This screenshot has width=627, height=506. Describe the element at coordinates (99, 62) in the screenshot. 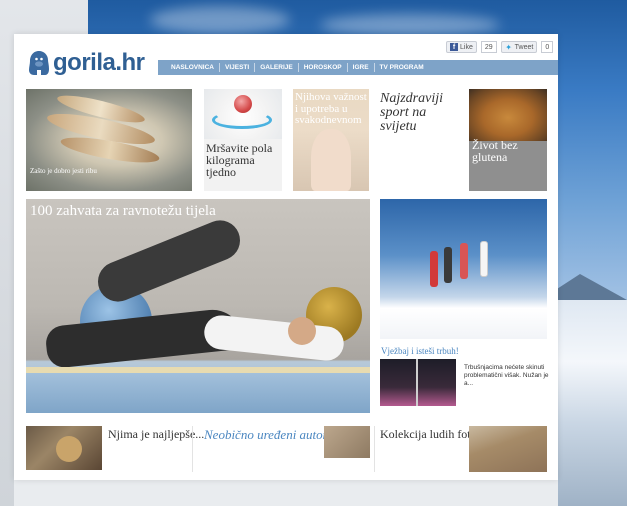

I see `site-logo-text: gorila.hr` at that location.